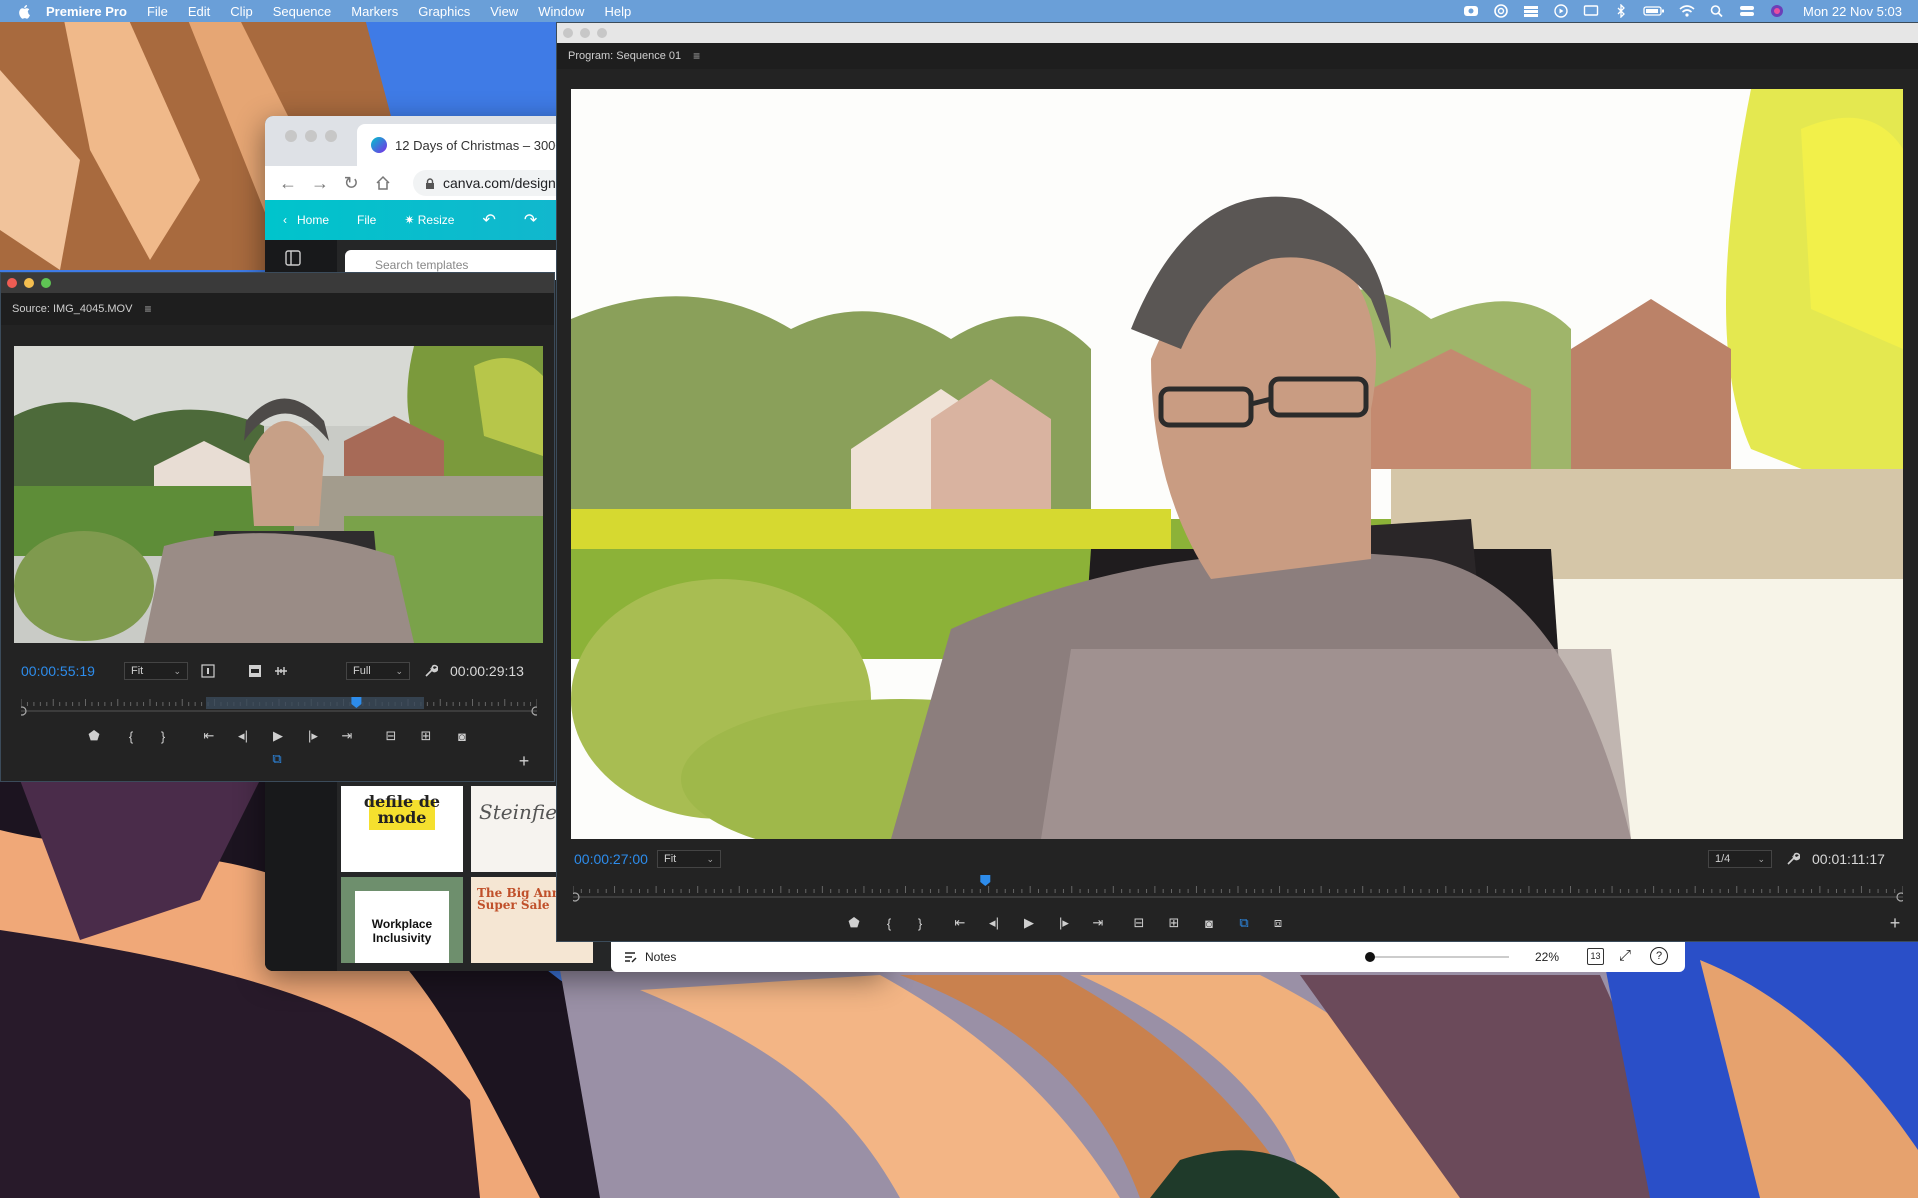  Describe the element at coordinates (383, 183) in the screenshot. I see `home-icon` at that location.